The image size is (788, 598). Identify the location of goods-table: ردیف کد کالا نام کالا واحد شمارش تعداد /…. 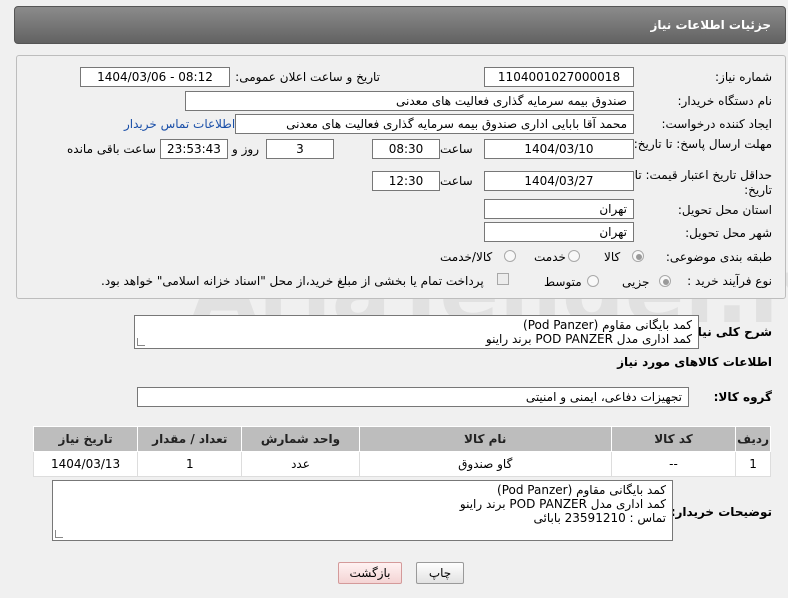
(401, 451).